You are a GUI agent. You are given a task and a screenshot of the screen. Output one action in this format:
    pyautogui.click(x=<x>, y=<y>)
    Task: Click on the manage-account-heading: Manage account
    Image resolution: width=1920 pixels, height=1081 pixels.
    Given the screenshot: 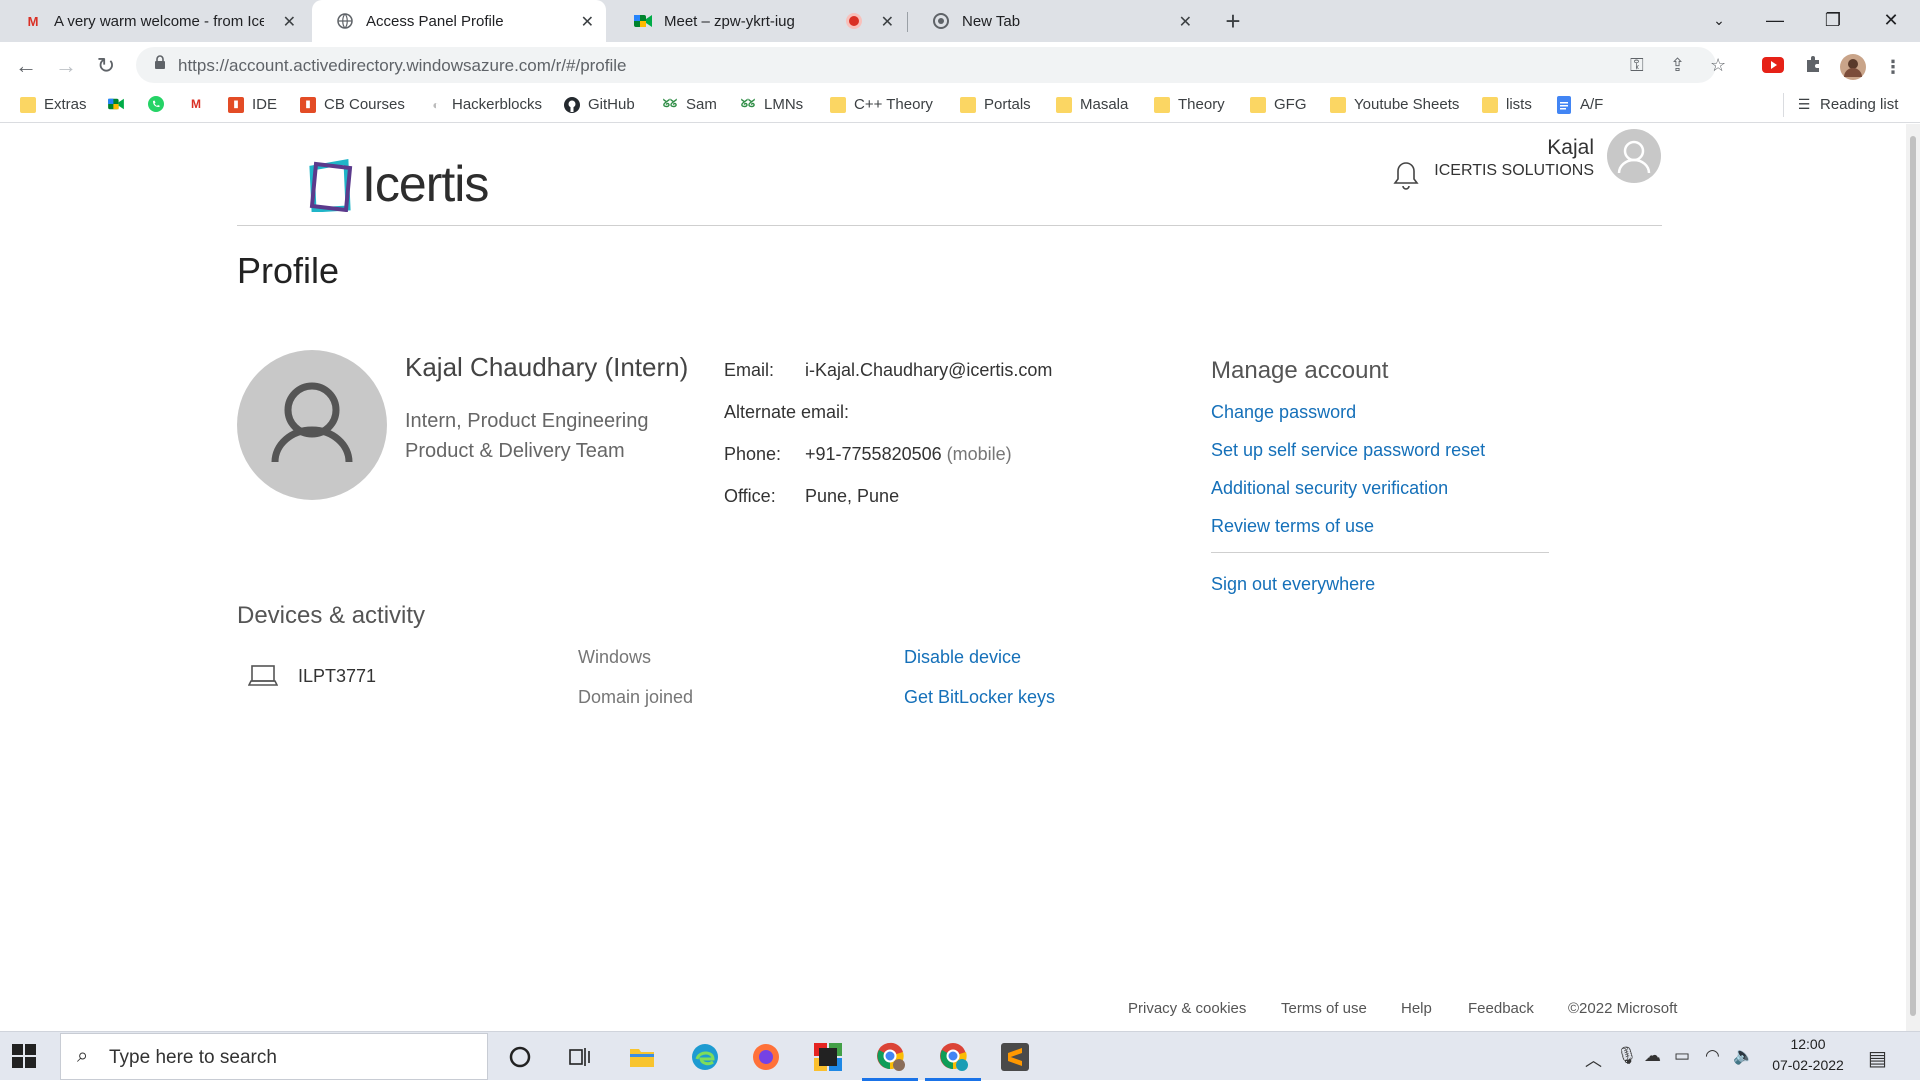 What is the action you would take?
    pyautogui.click(x=1300, y=370)
    